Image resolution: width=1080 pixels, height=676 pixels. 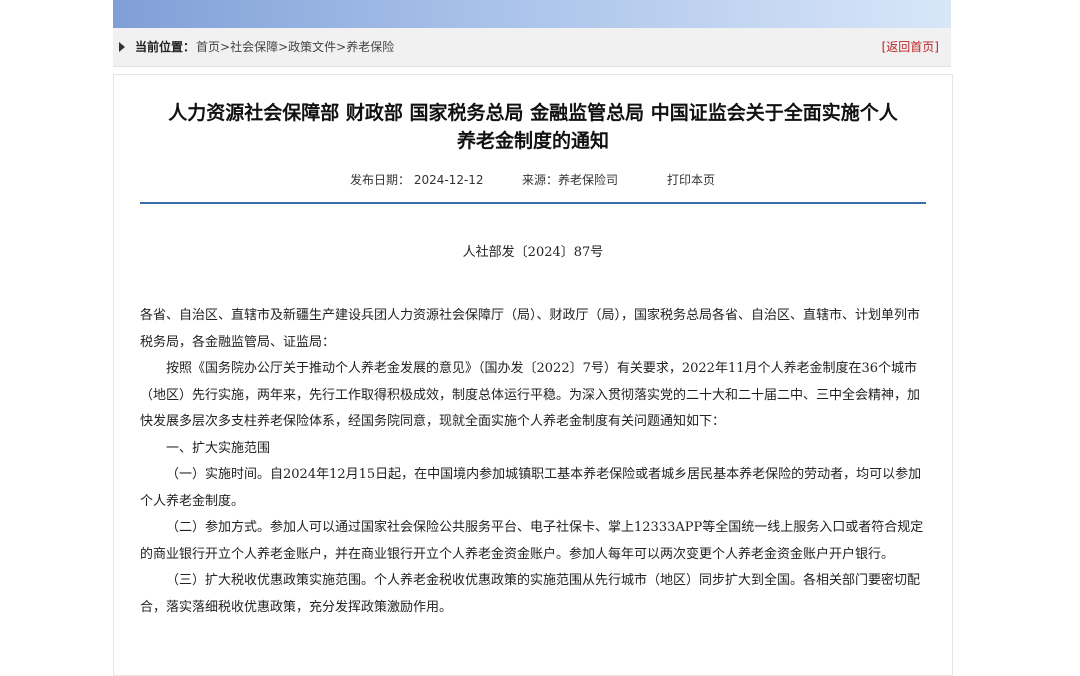 What do you see at coordinates (532, 14) in the screenshot?
I see `header-banner` at bounding box center [532, 14].